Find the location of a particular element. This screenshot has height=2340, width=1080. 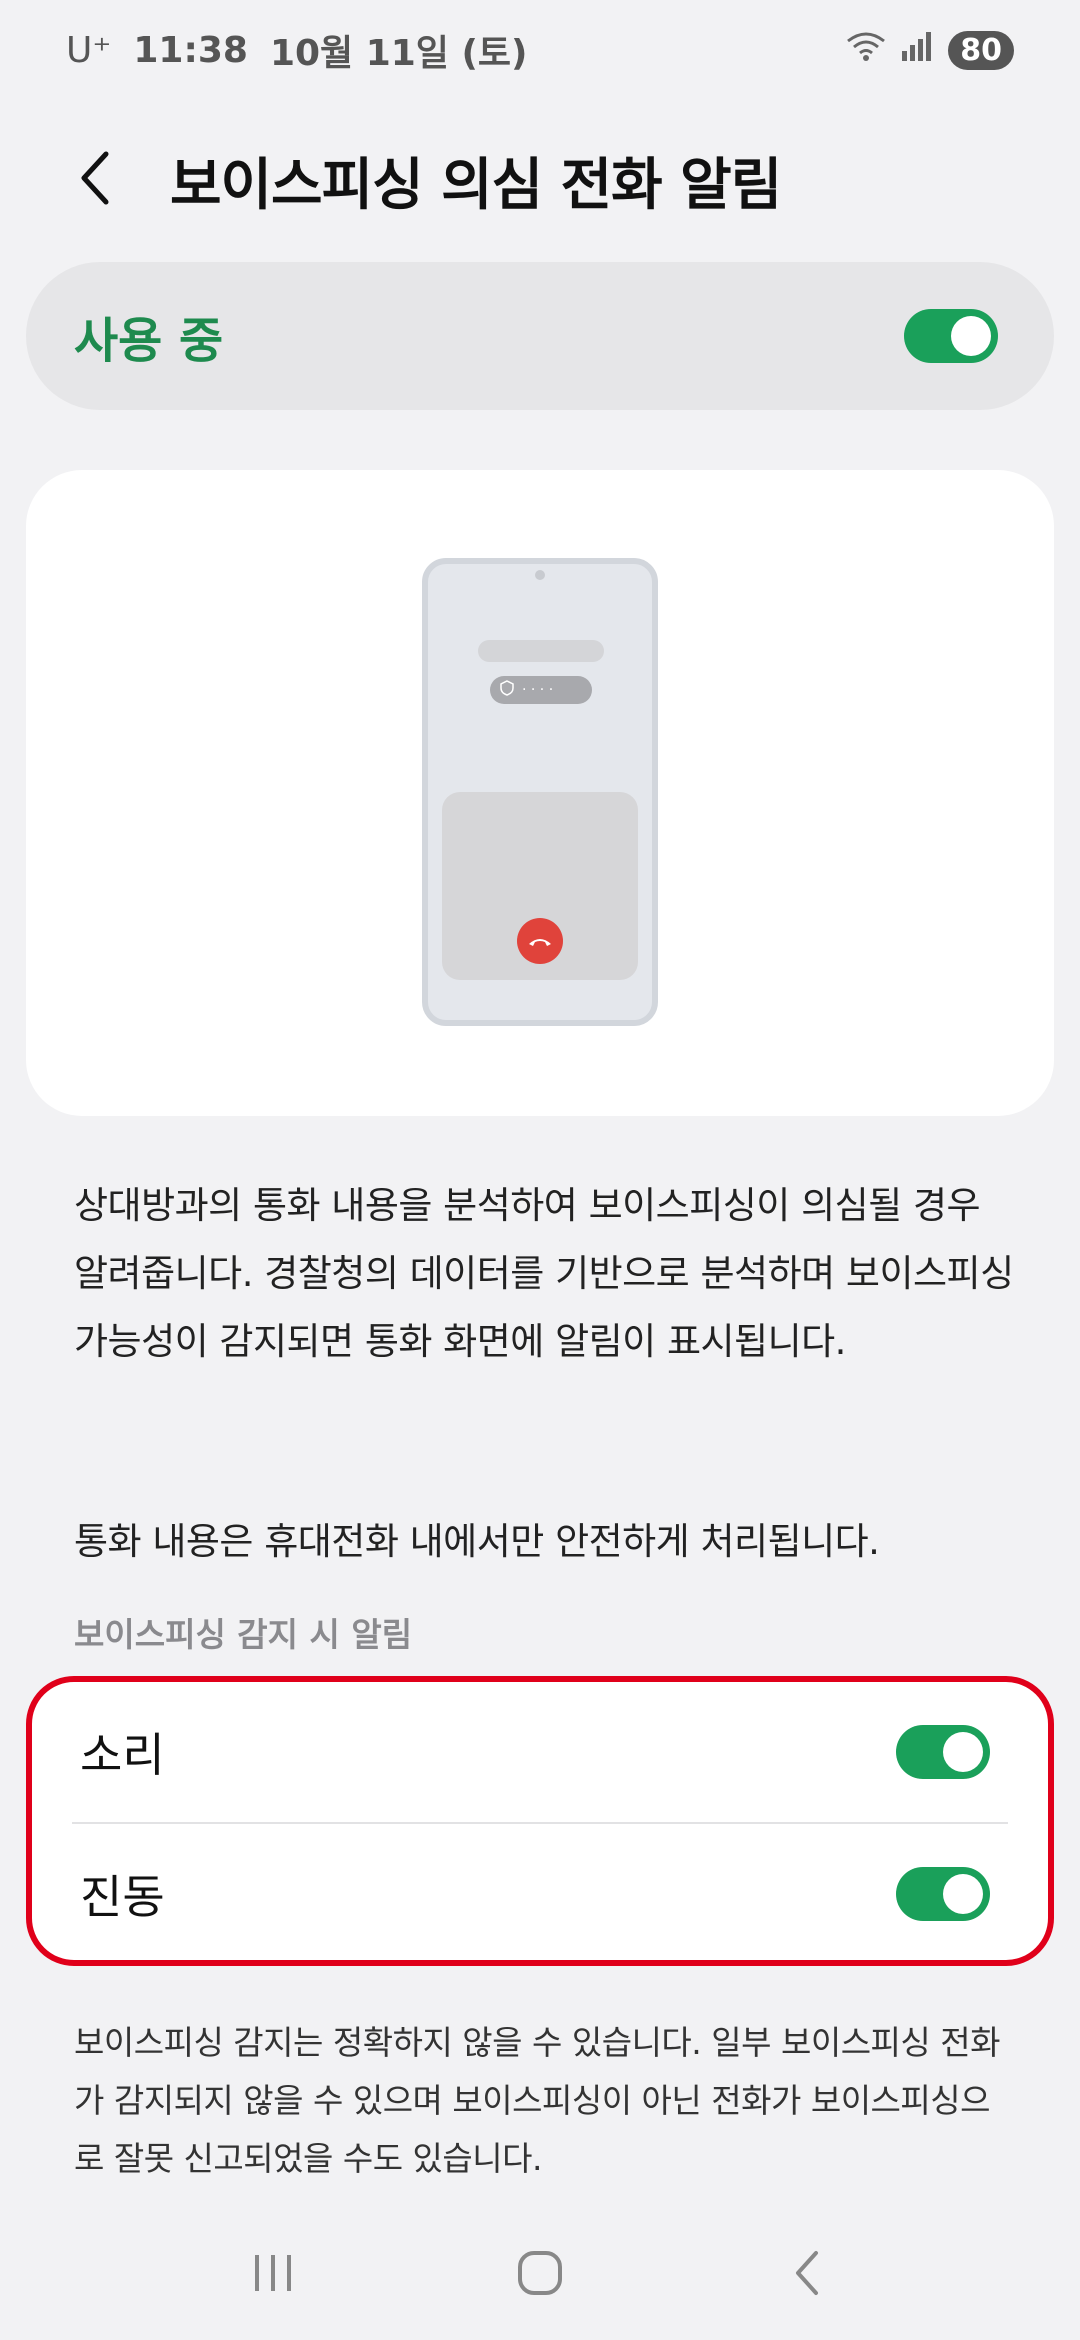

chevron-left-icon is located at coordinates (95, 180).